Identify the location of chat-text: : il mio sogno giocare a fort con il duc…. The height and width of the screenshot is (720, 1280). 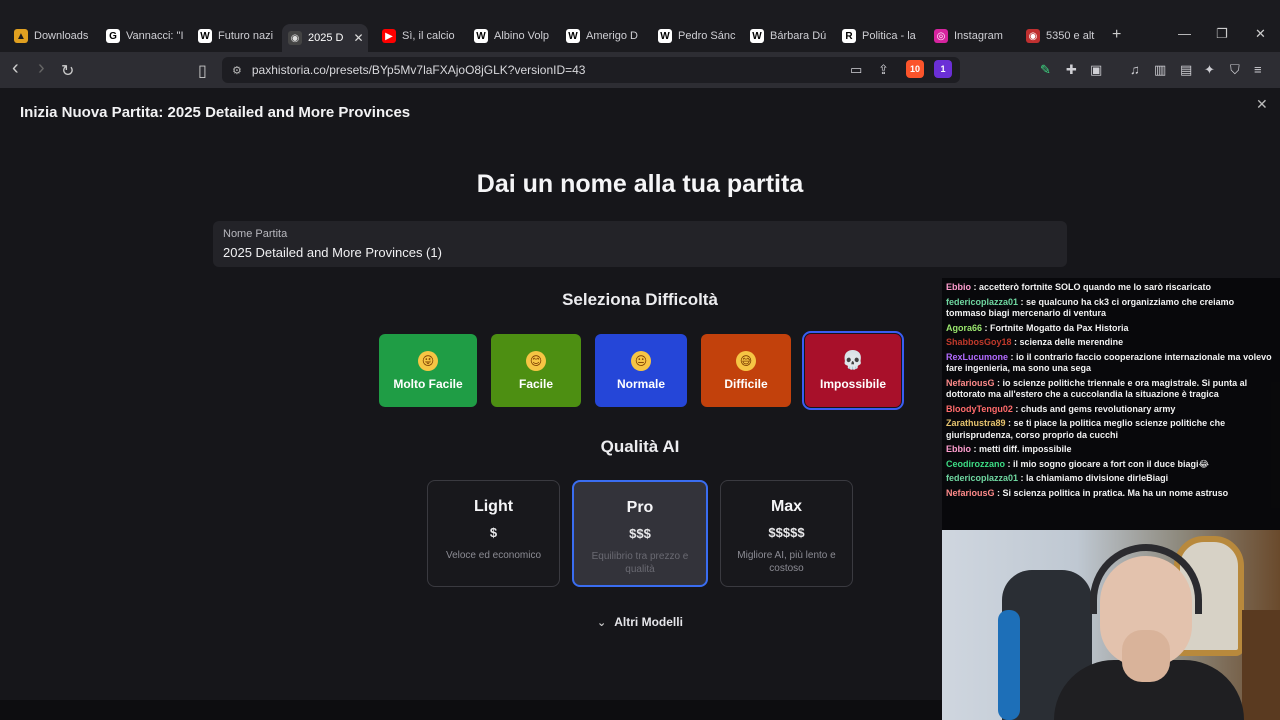
(1107, 463).